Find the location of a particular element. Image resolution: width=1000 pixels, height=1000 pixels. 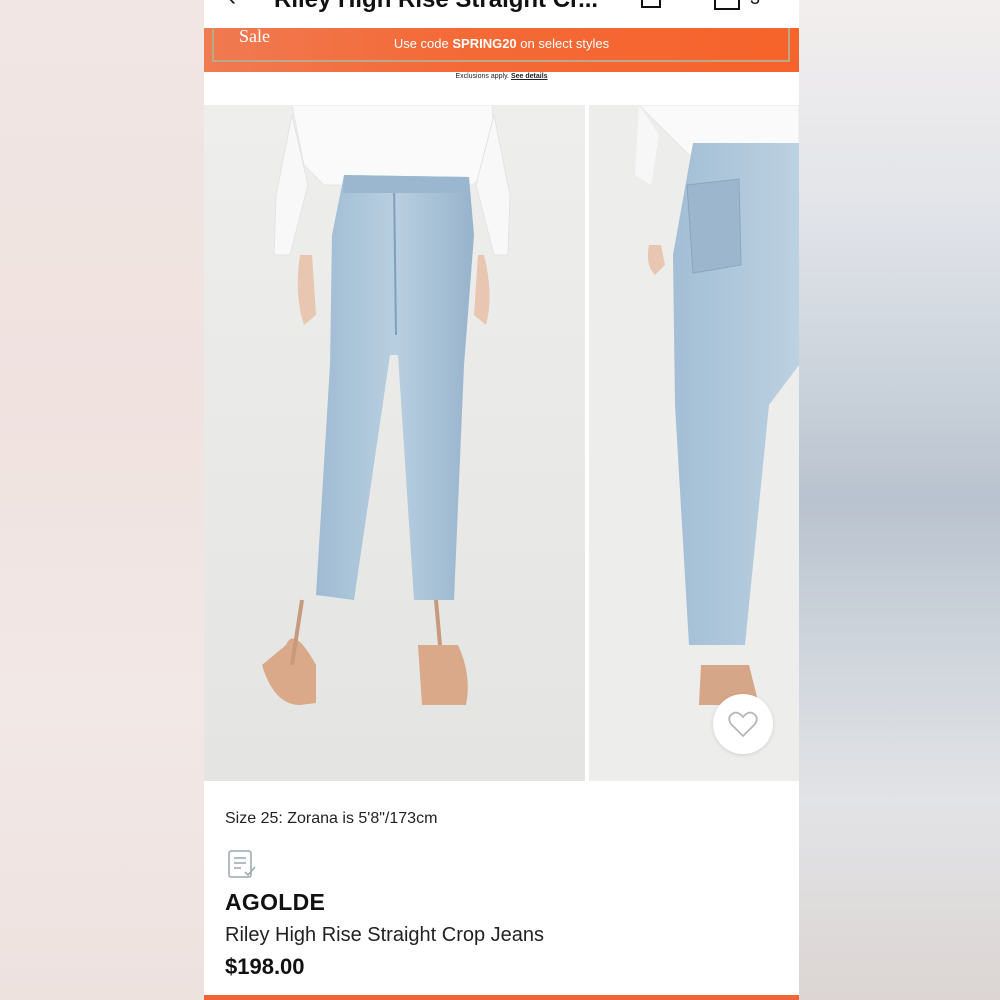

cart-icon is located at coordinates (727, 5).